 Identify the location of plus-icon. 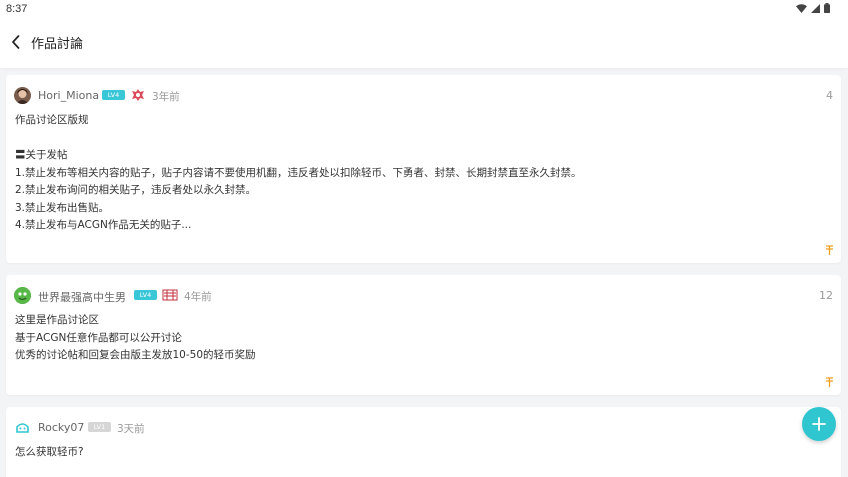
(819, 424).